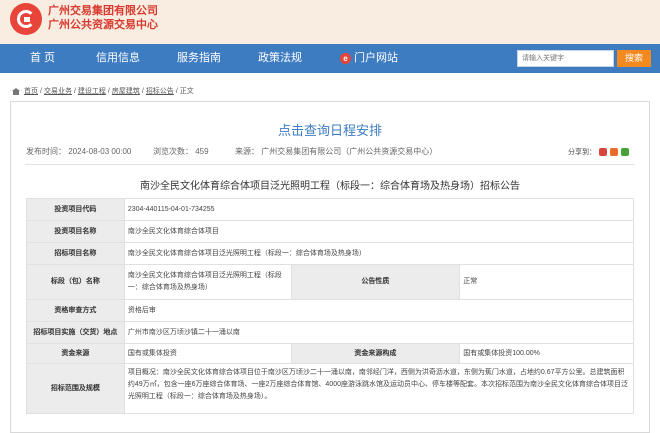 The height and width of the screenshot is (433, 660). I want to click on share-label: 分享到：, so click(582, 152).